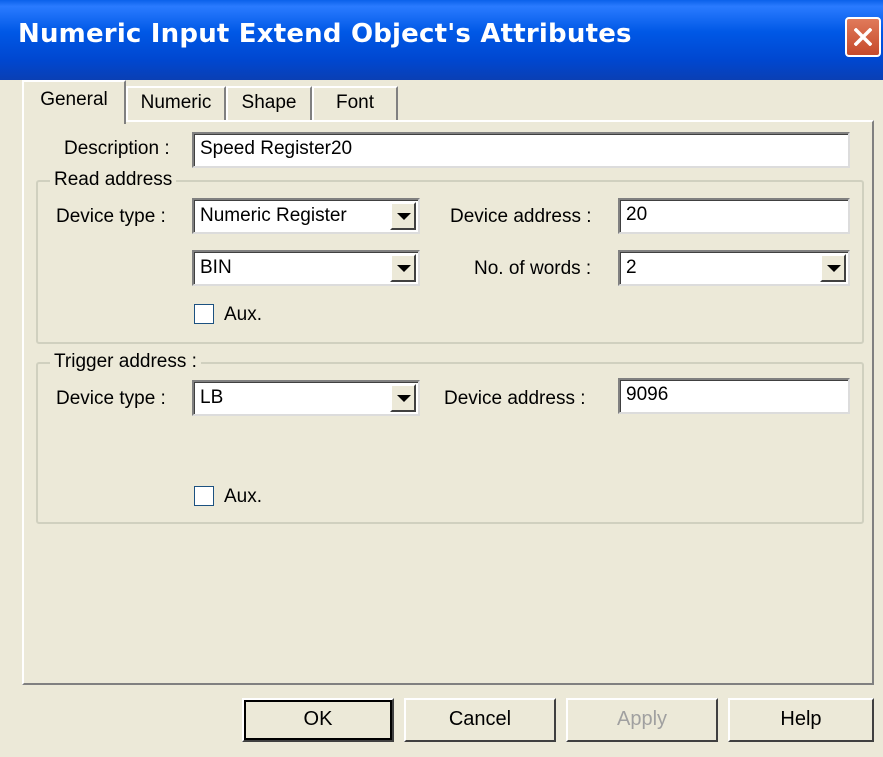  I want to click on words-value: 2, so click(631, 267).